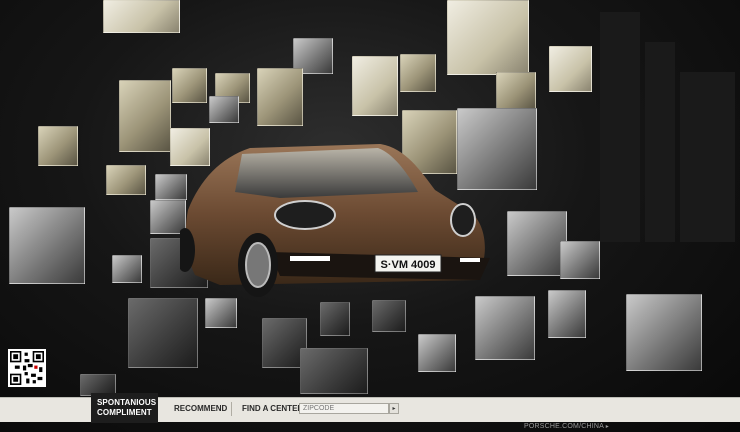 Image resolution: width=740 pixels, height=432 pixels. Describe the element at coordinates (200, 408) in the screenshot. I see `recommend-link: RECOMMEND` at that location.